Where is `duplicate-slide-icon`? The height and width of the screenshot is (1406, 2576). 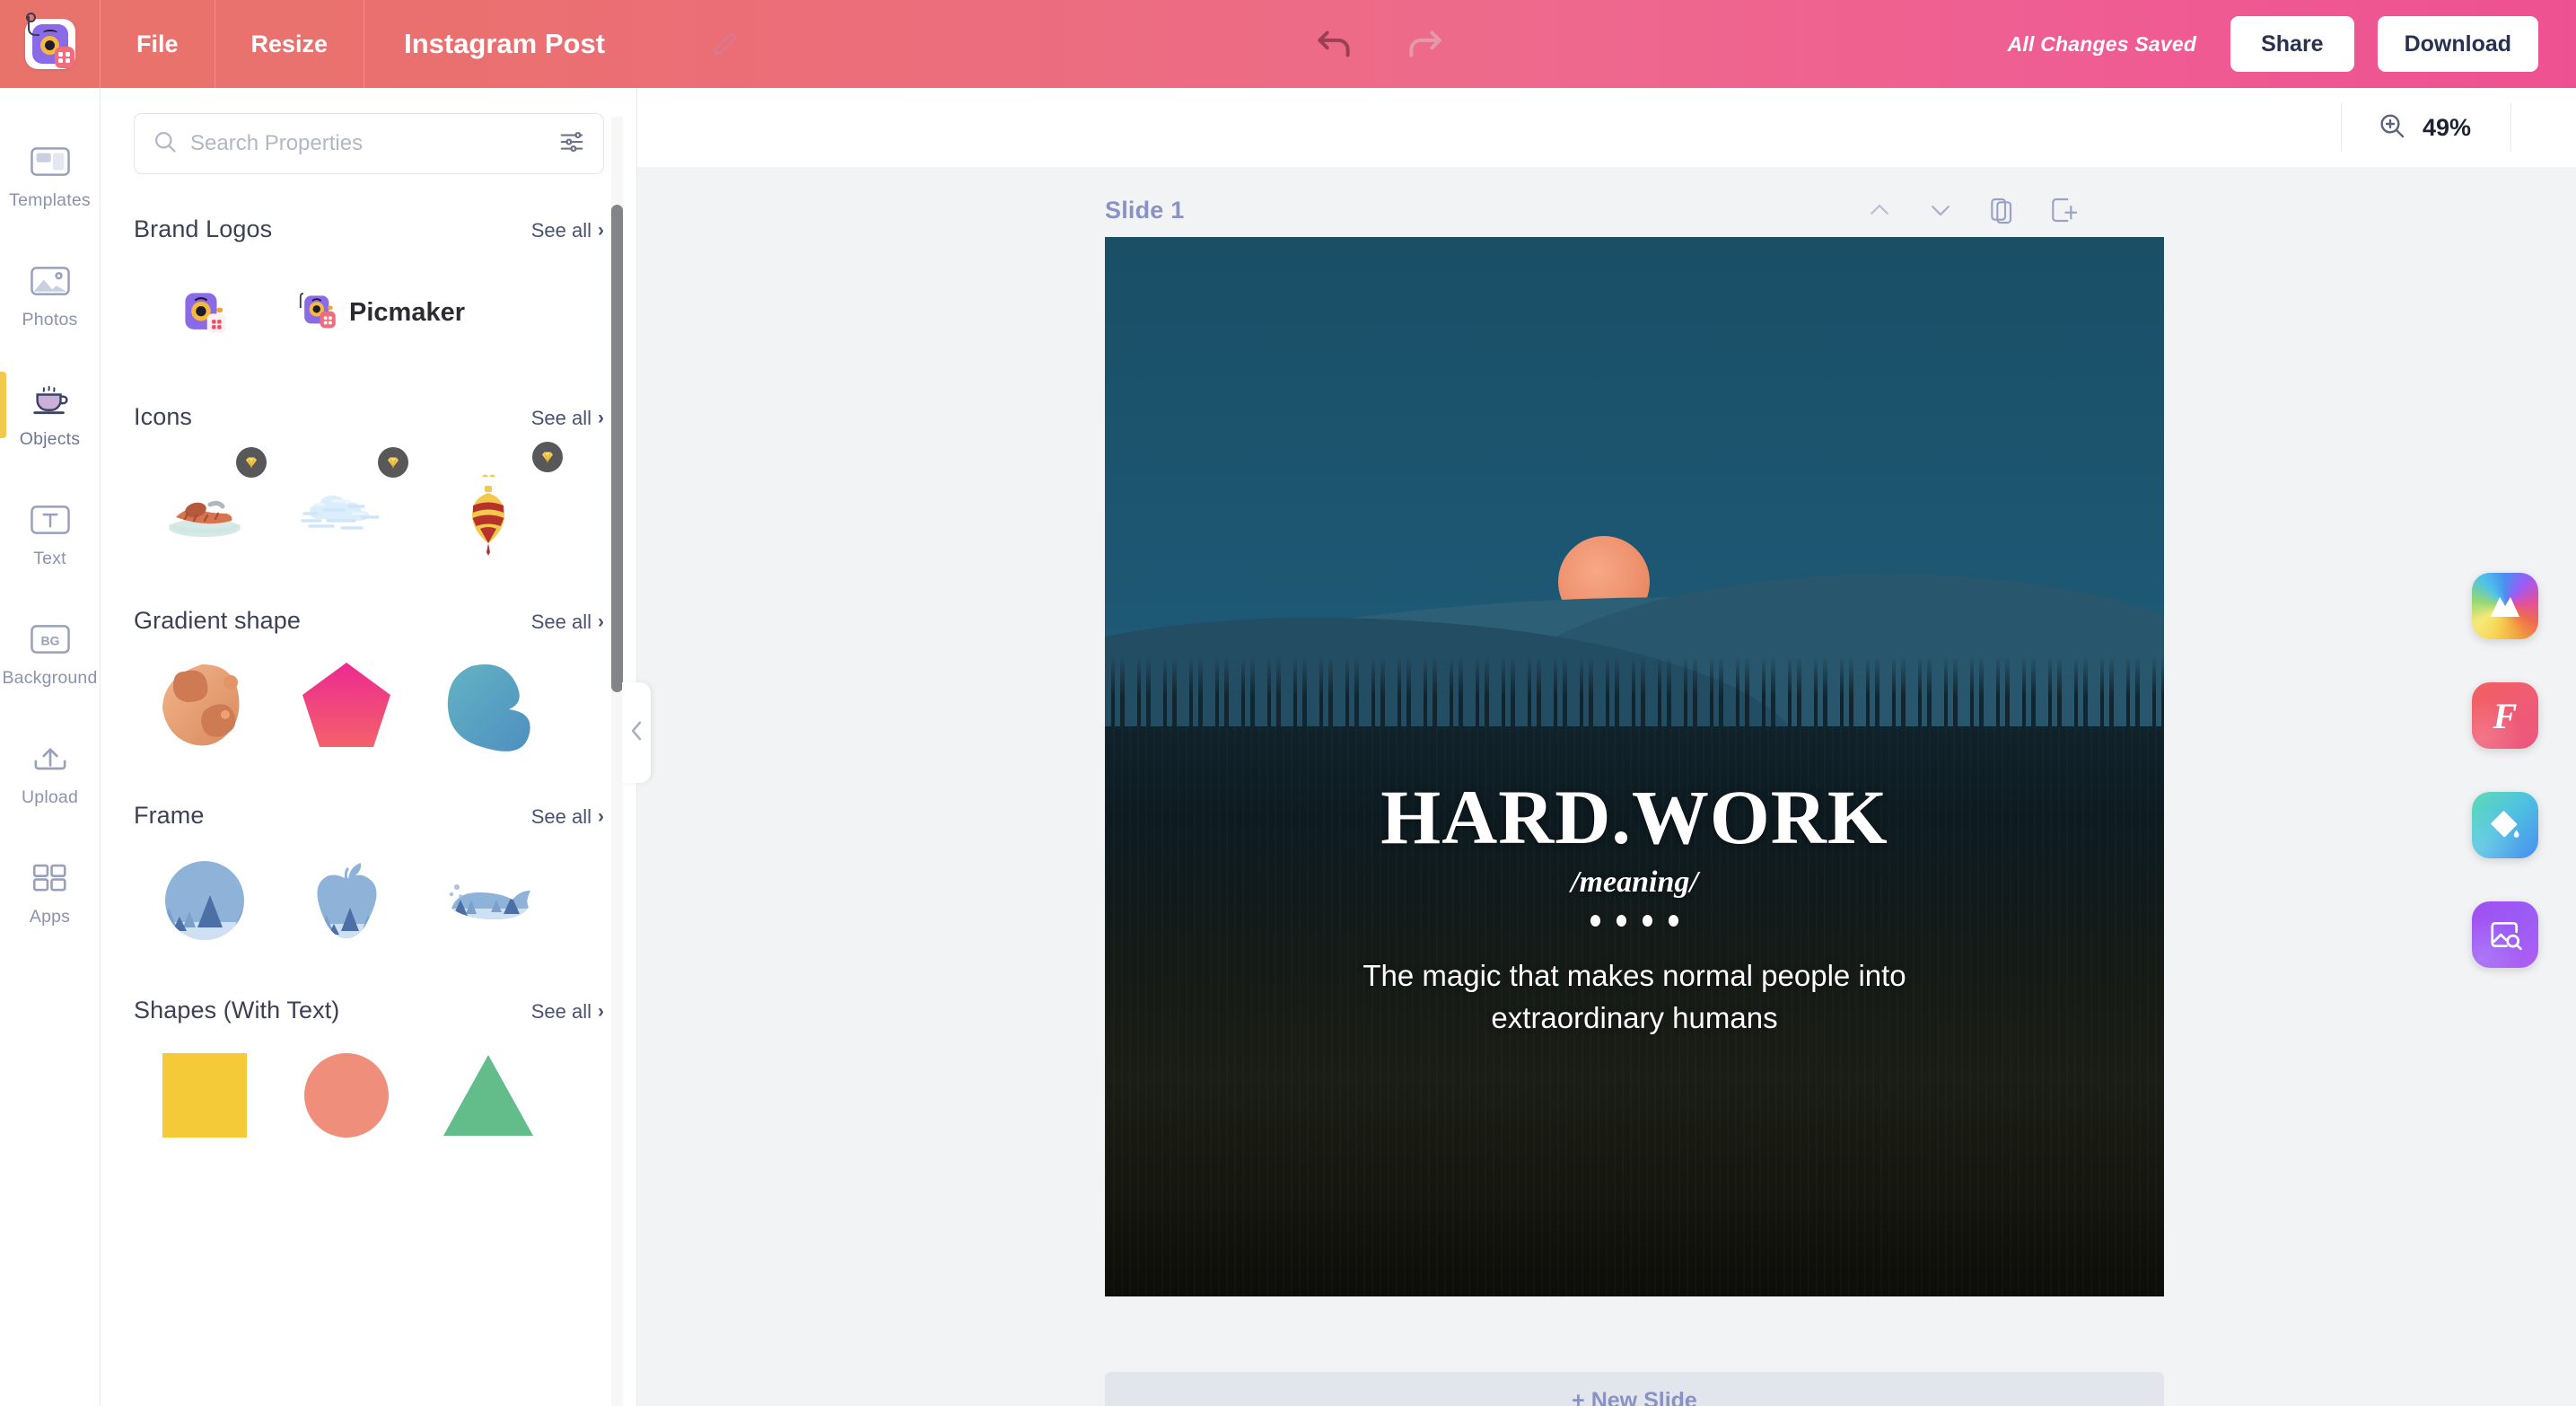
duplicate-slide-icon is located at coordinates (2001, 210).